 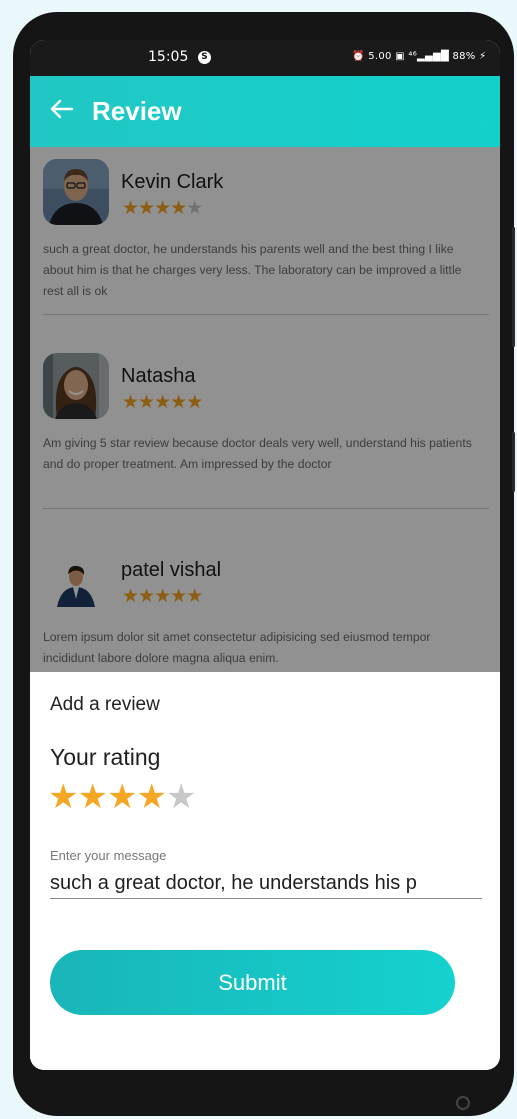 What do you see at coordinates (168, 57) in the screenshot?
I see `status-time: 15:05` at bounding box center [168, 57].